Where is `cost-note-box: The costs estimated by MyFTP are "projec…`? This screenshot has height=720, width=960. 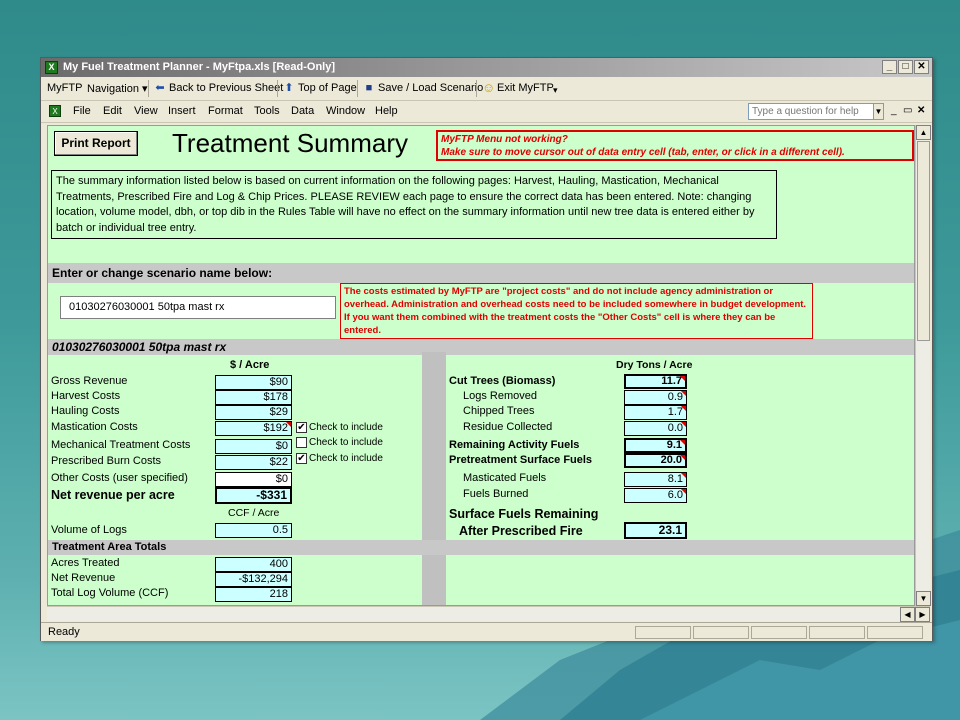 cost-note-box: The costs estimated by MyFTP are "projec… is located at coordinates (576, 311).